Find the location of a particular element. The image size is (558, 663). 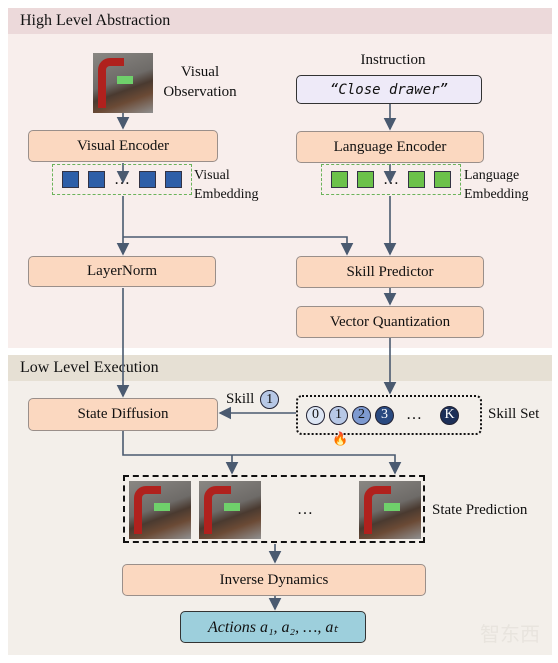

skill-1: 1 is located at coordinates (338, 415).